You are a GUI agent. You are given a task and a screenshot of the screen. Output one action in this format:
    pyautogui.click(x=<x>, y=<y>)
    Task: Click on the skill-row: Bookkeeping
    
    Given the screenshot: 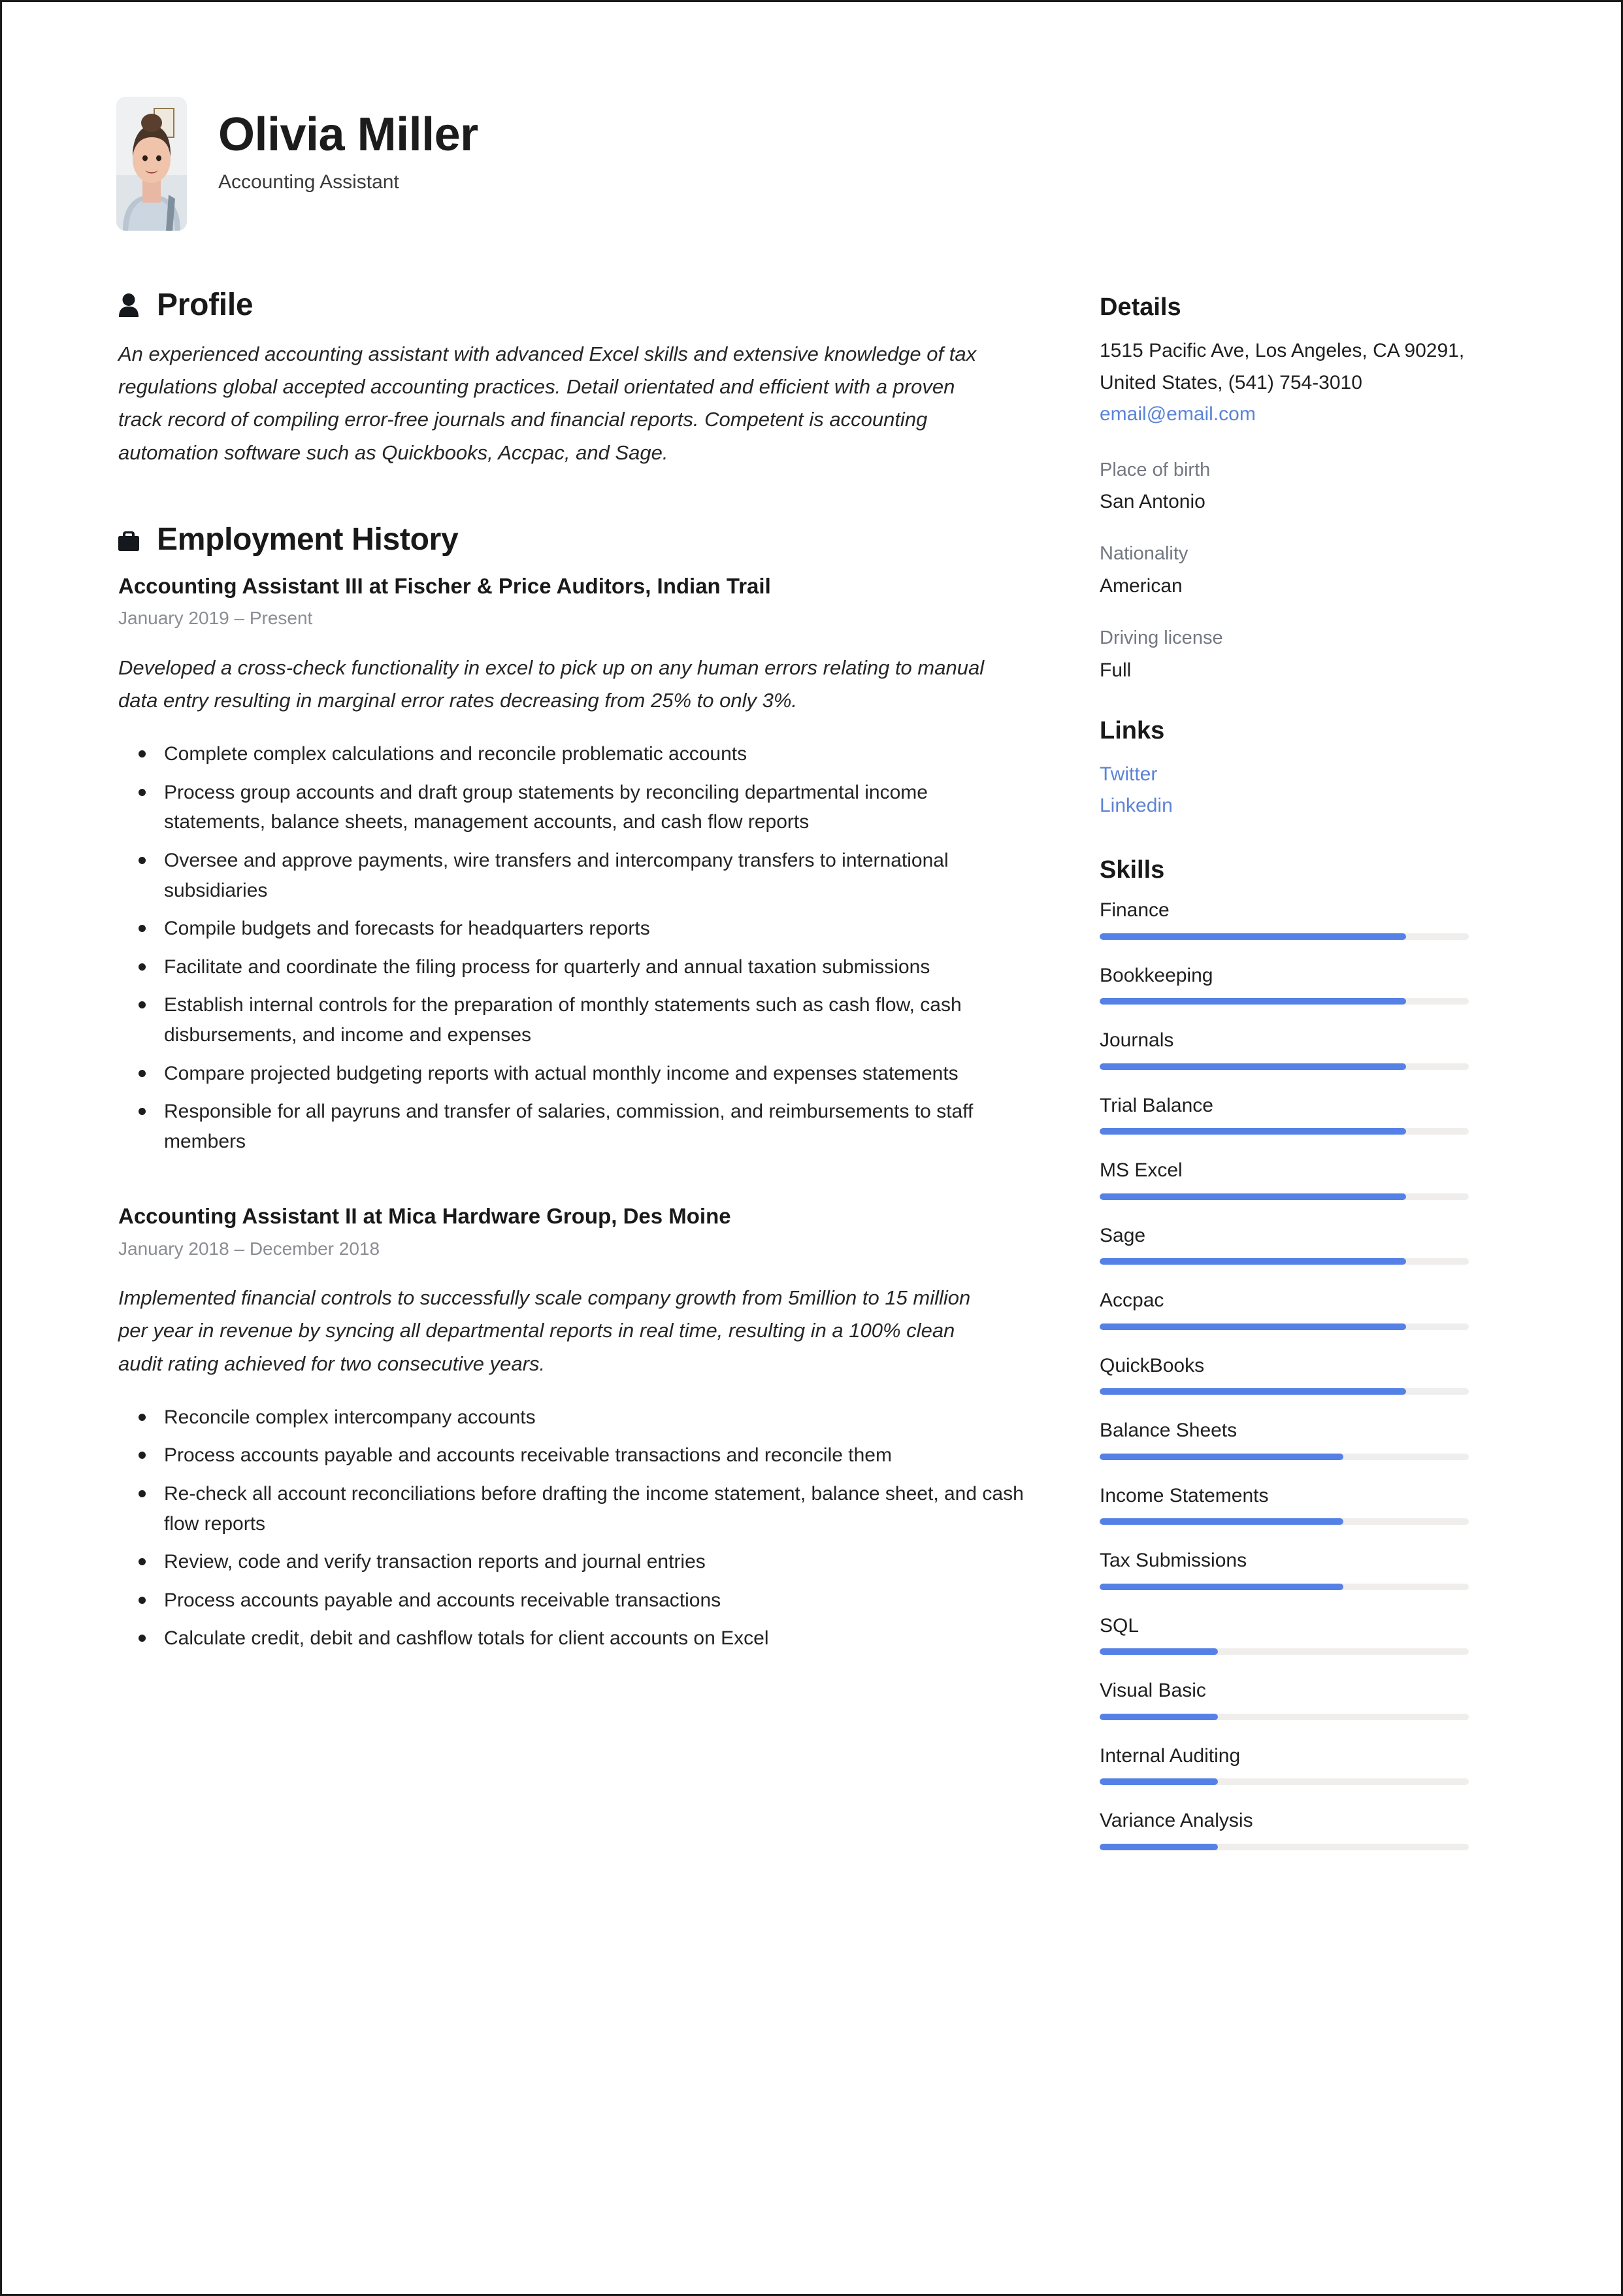 What is the action you would take?
    pyautogui.click(x=1296, y=984)
    